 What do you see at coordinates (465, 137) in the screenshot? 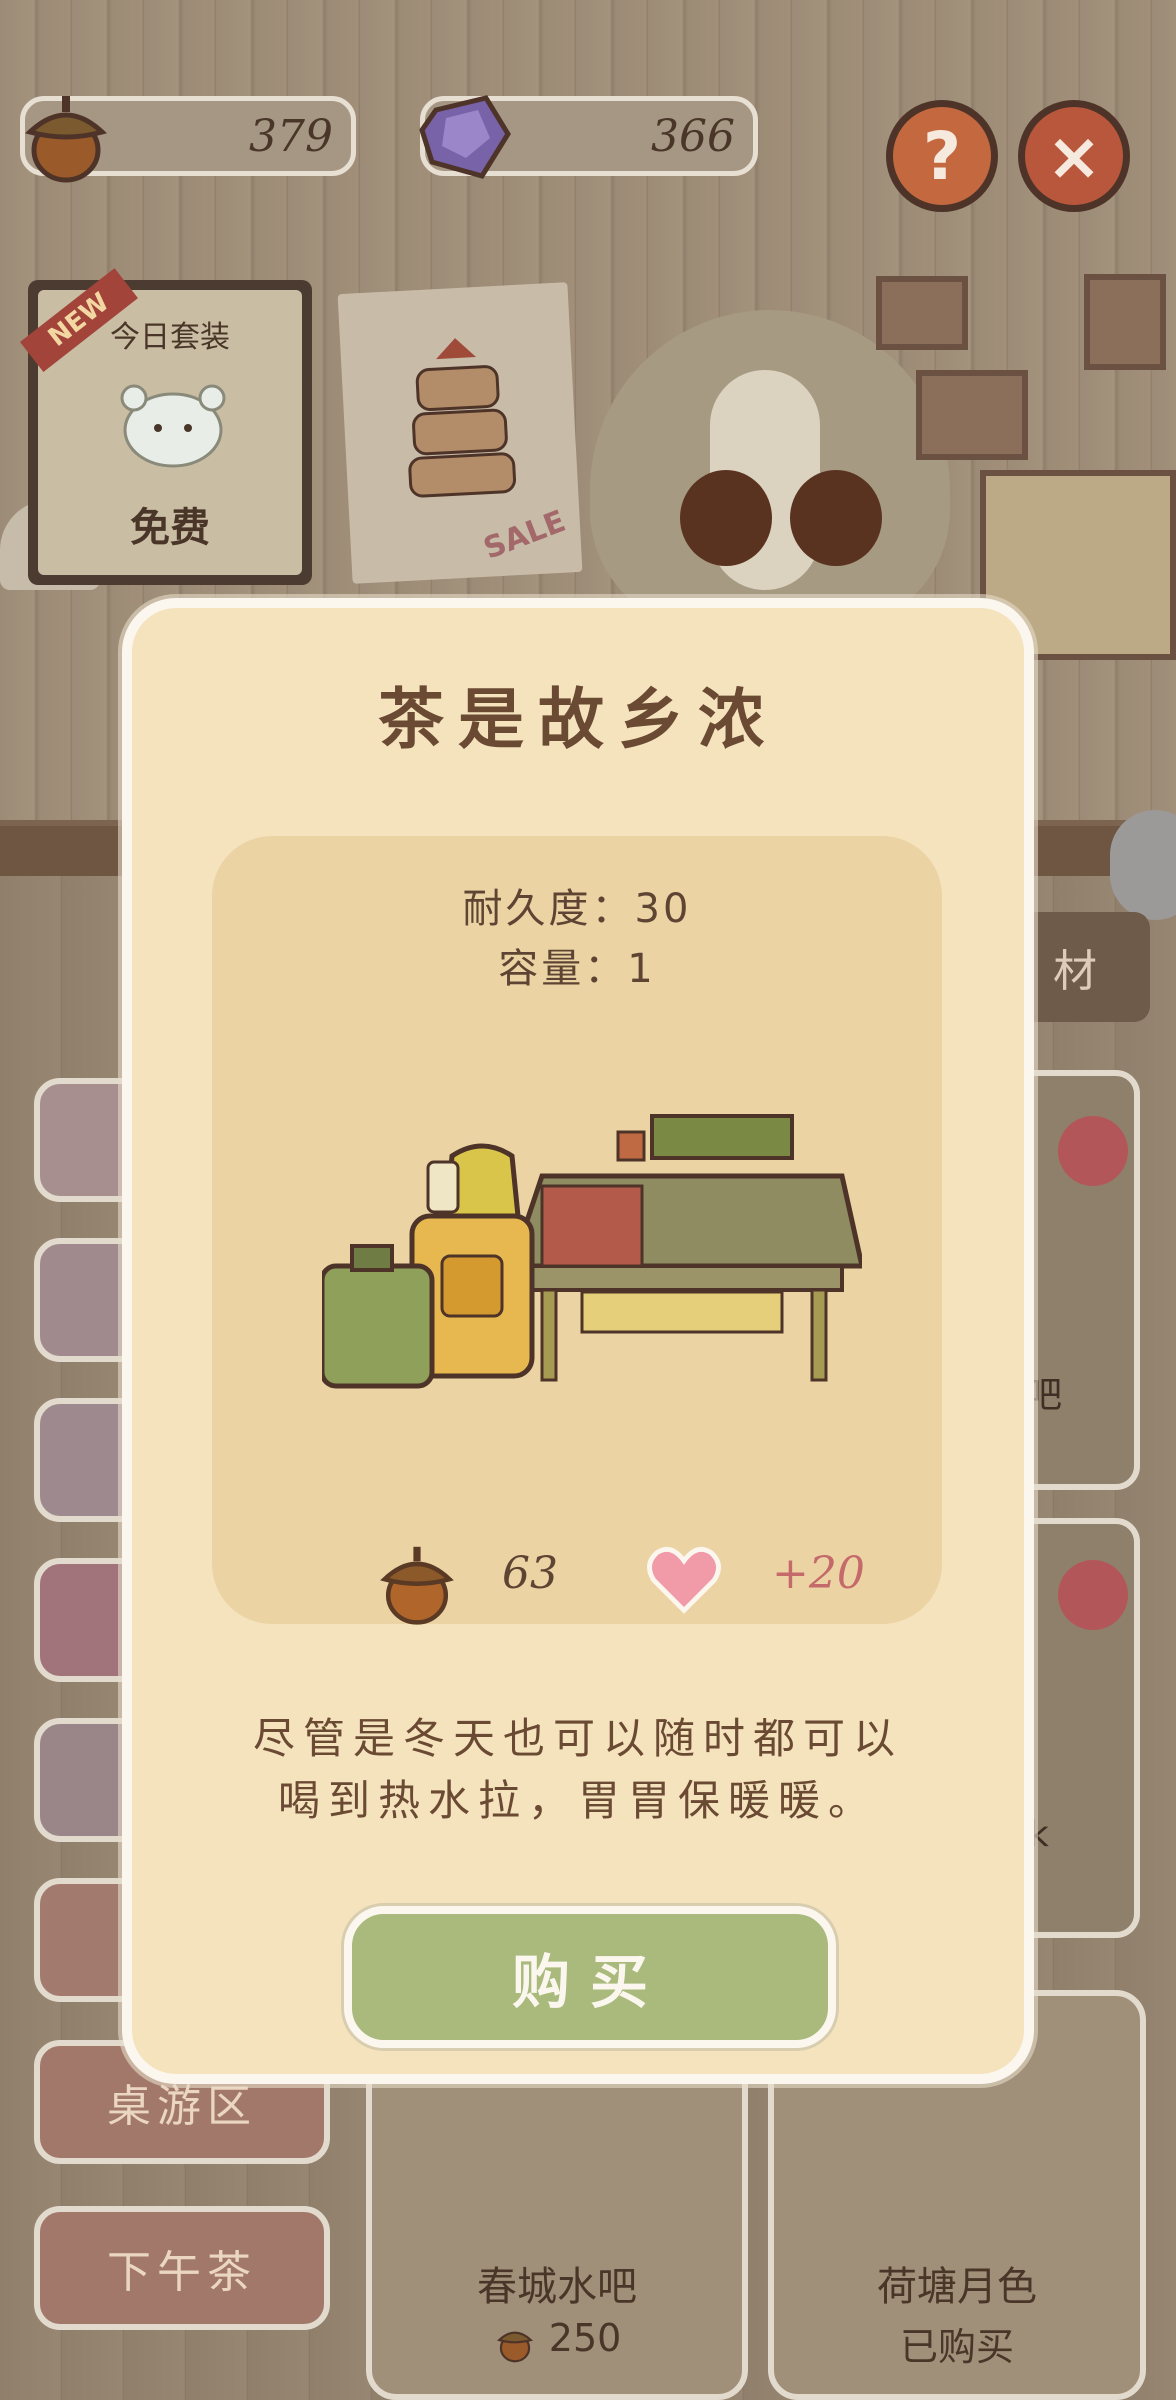
I see `gem-icon` at bounding box center [465, 137].